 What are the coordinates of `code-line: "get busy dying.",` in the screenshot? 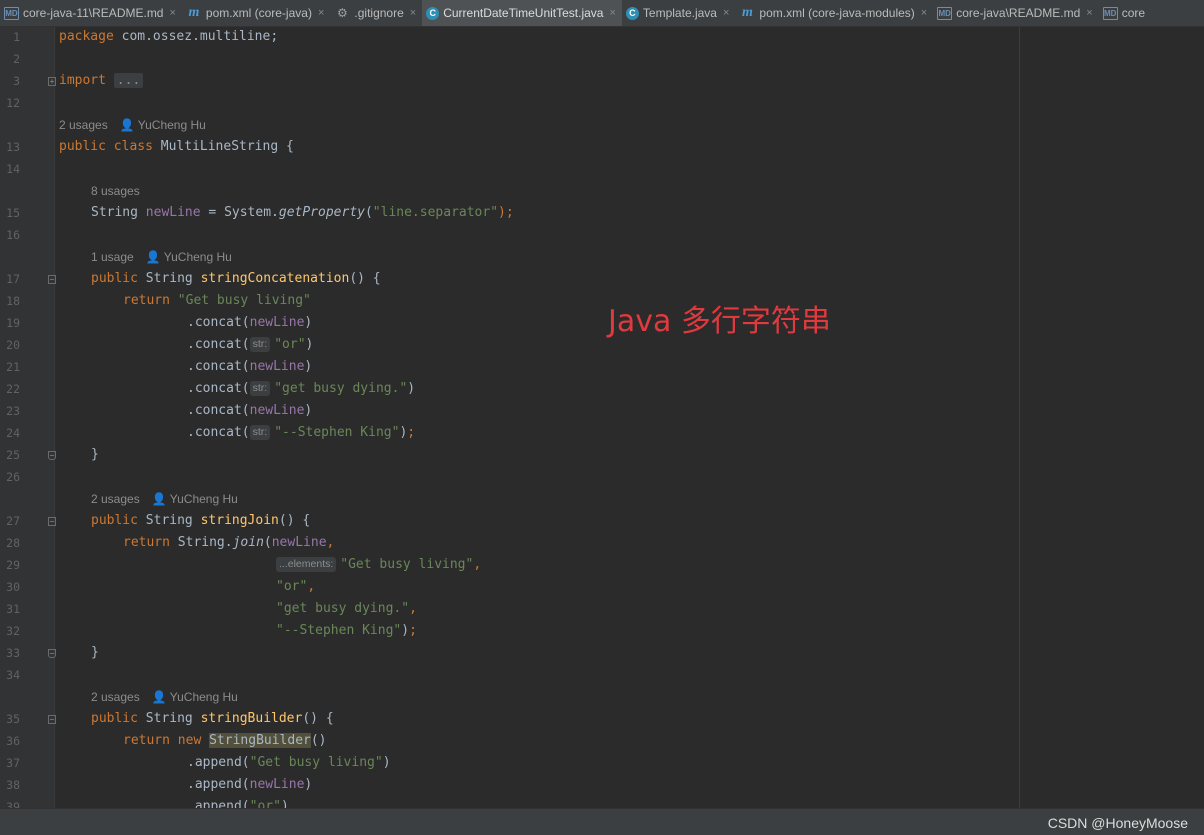 It's located at (346, 608).